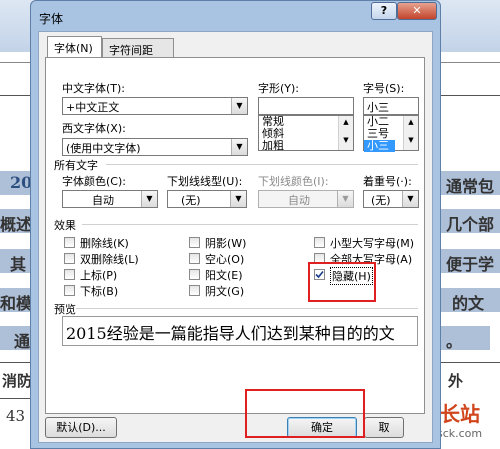 The width and height of the screenshot is (500, 449). Describe the element at coordinates (207, 199) in the screenshot. I see `underline-style-combo: (无) ▼` at that location.